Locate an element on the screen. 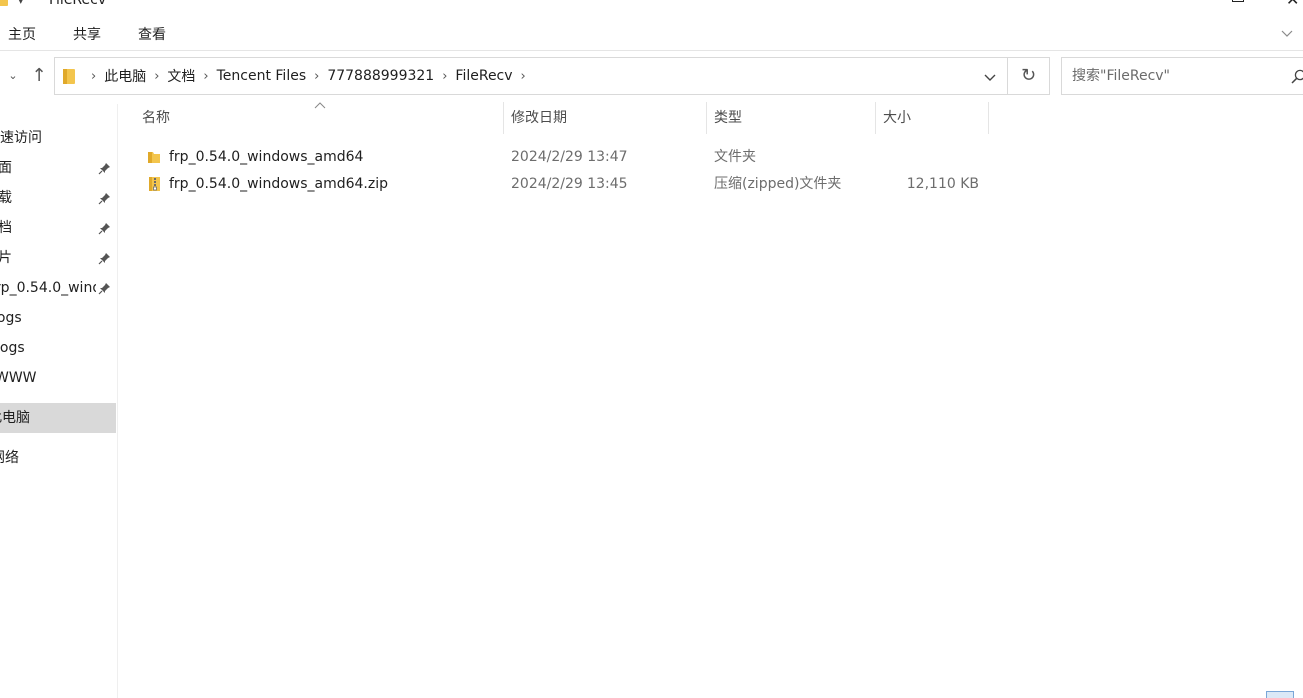 Image resolution: width=1303 pixels, height=698 pixels. minimize-button is located at coordinates (1184, 4).